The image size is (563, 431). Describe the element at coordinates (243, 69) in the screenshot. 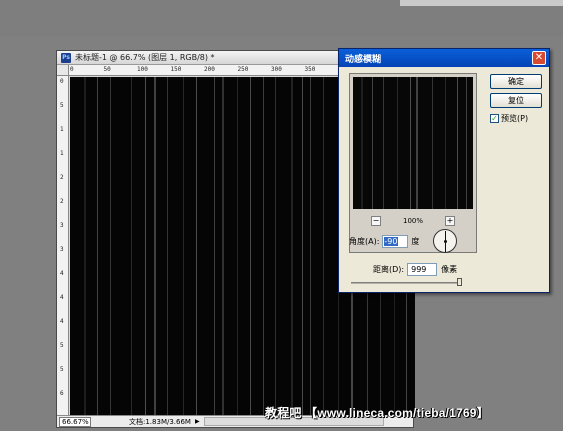

I see `ruler-h-tick: 250` at that location.